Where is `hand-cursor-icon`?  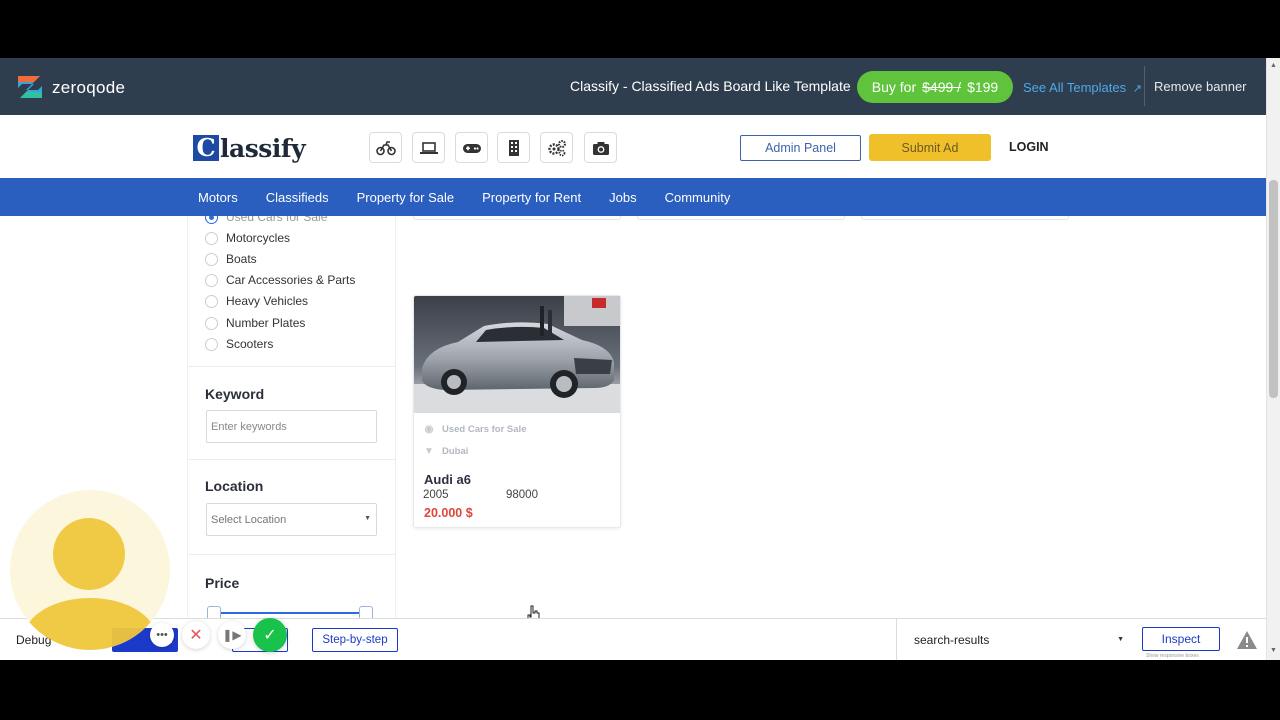
hand-cursor-icon is located at coordinates (533, 611).